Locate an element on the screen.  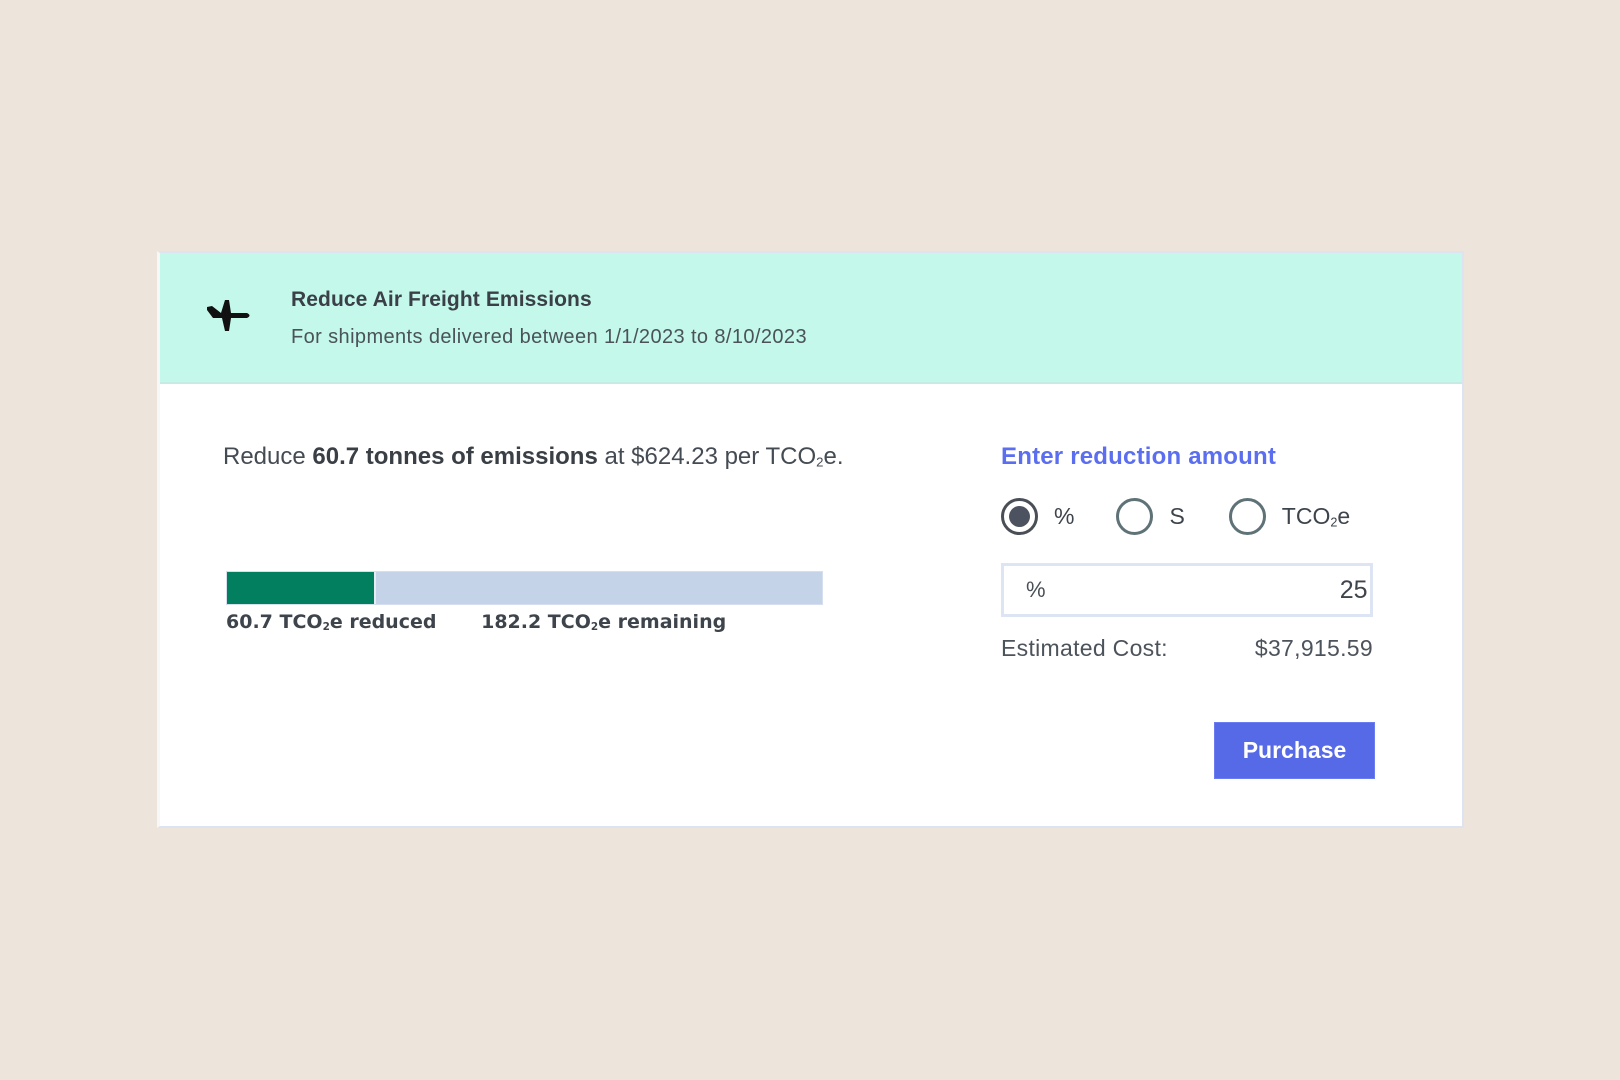
estimated-cost-row: Estimated Cost: $37,915.59 is located at coordinates (1187, 648).